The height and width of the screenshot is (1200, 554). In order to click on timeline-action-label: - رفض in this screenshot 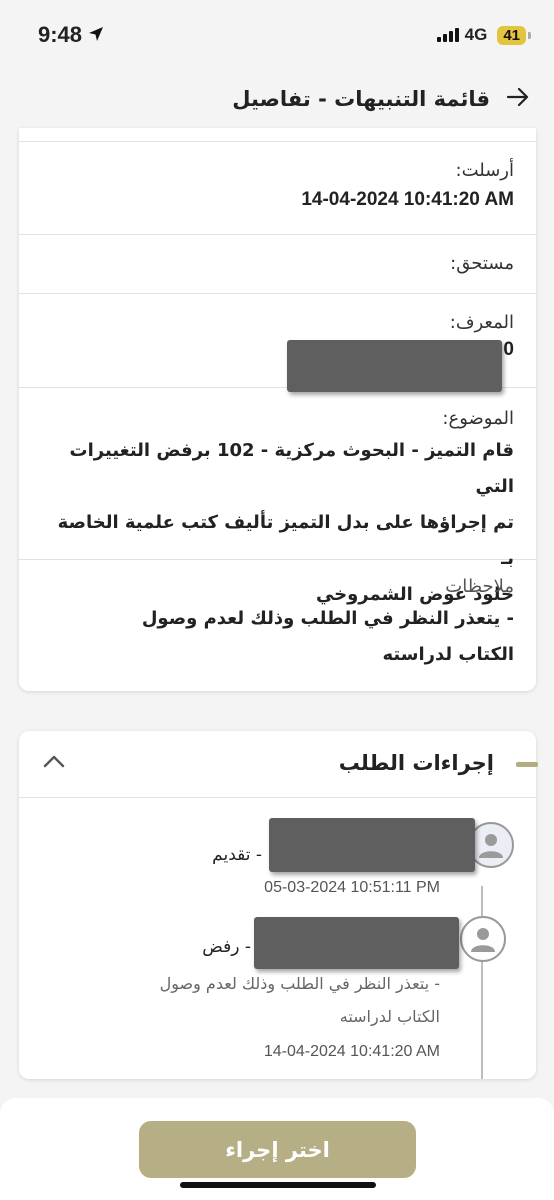, I will do `click(226, 947)`.